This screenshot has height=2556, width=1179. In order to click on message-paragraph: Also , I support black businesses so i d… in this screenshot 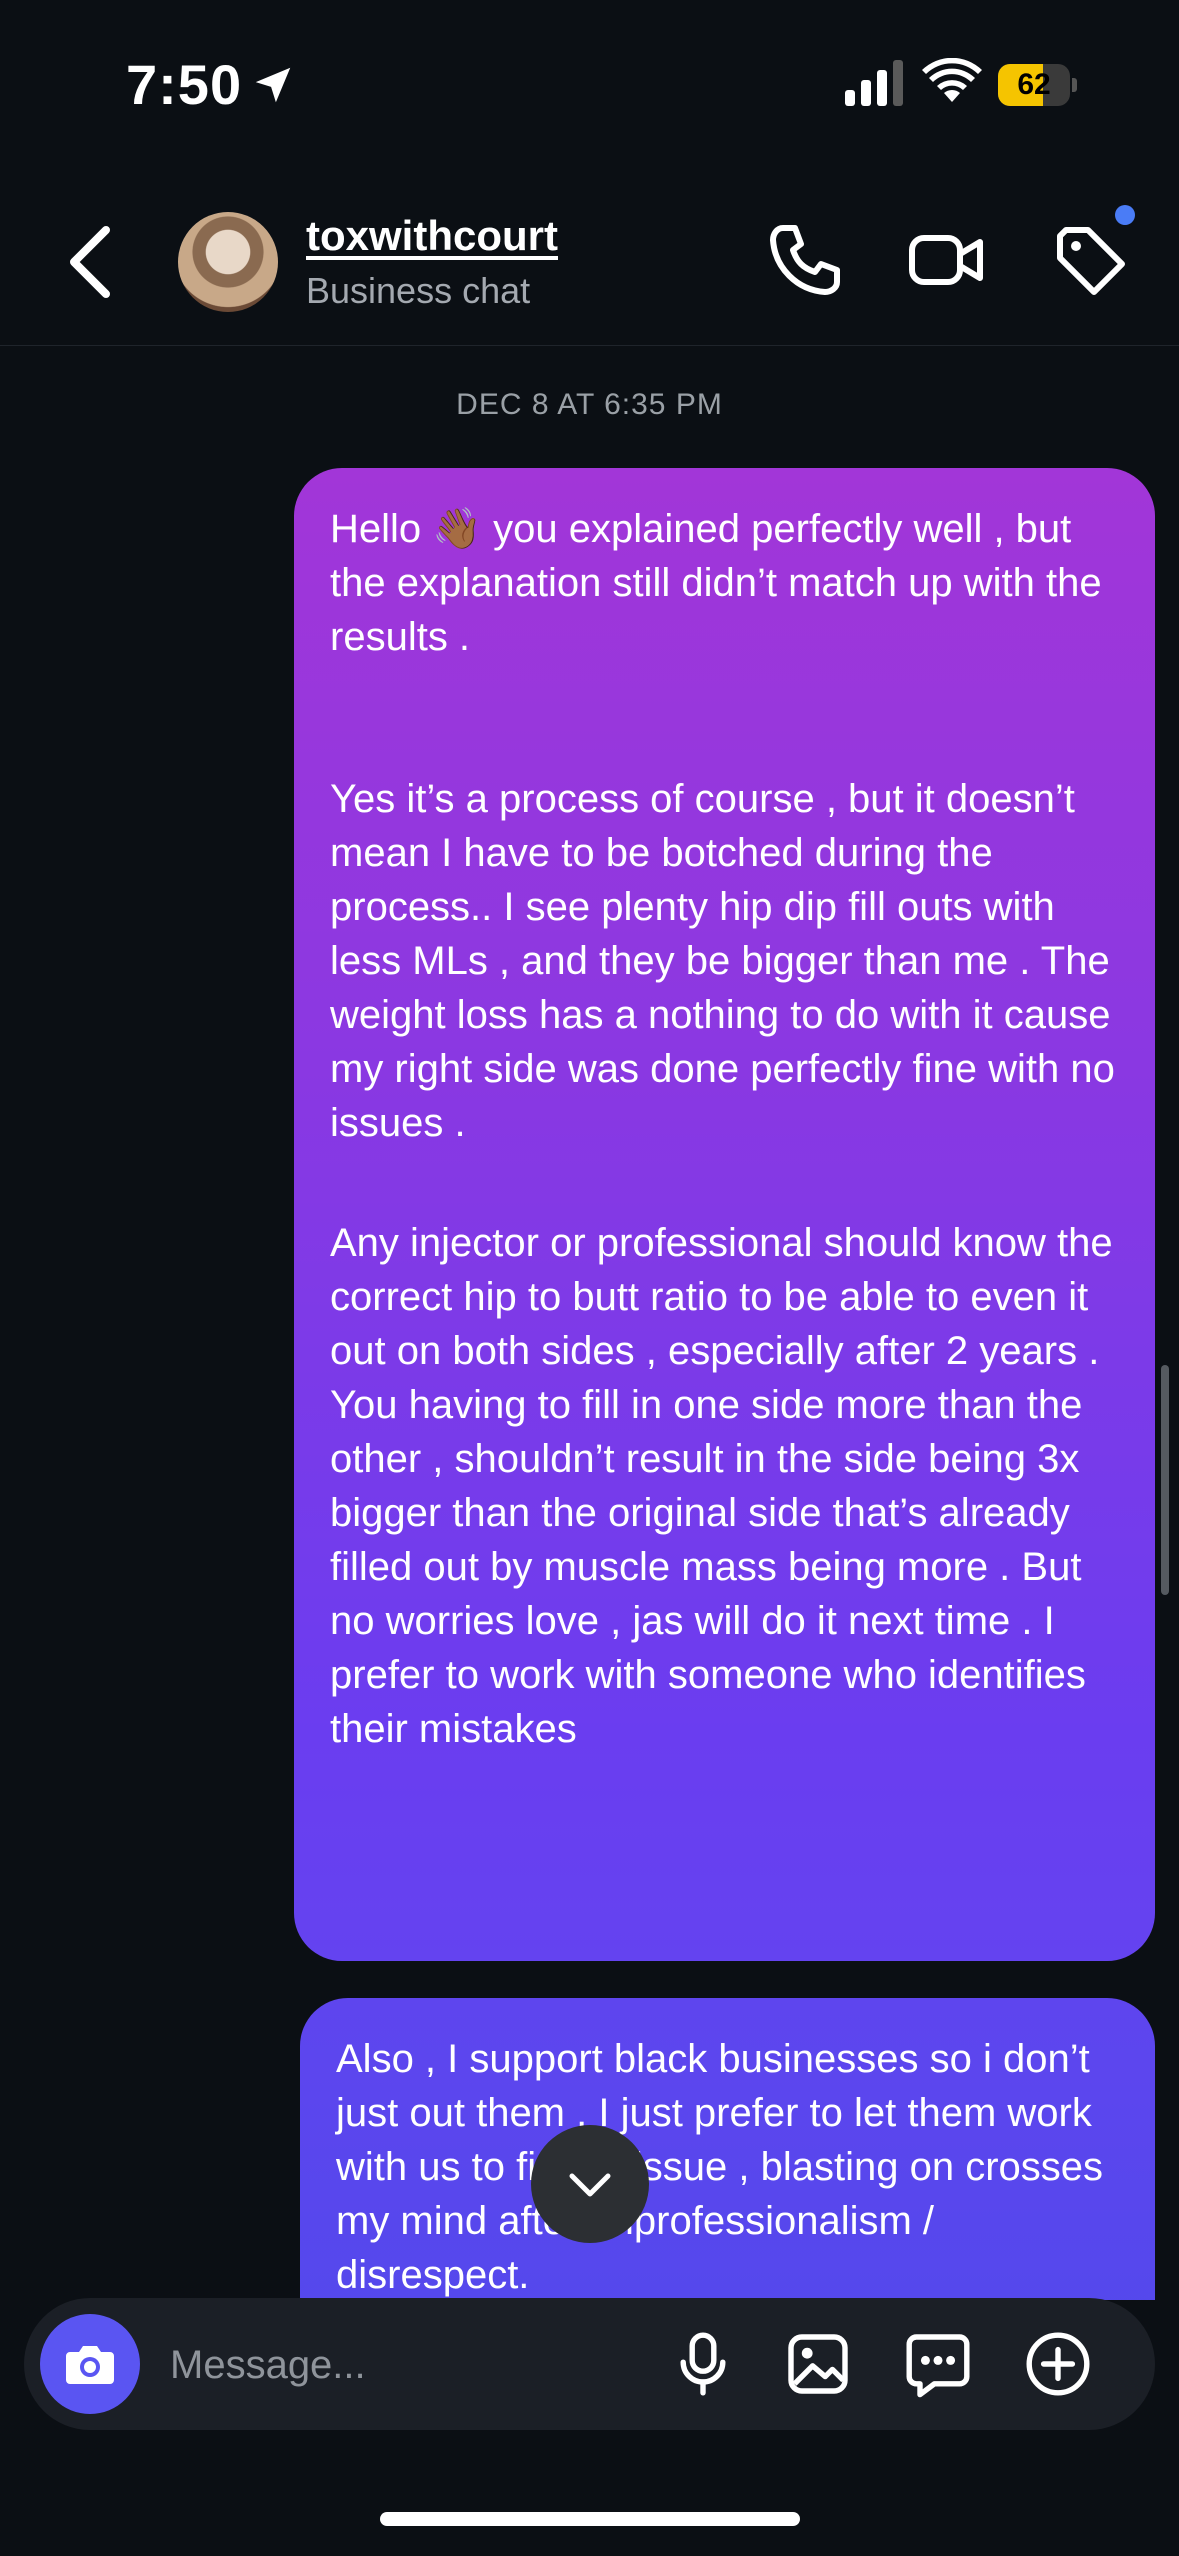, I will do `click(720, 2167)`.